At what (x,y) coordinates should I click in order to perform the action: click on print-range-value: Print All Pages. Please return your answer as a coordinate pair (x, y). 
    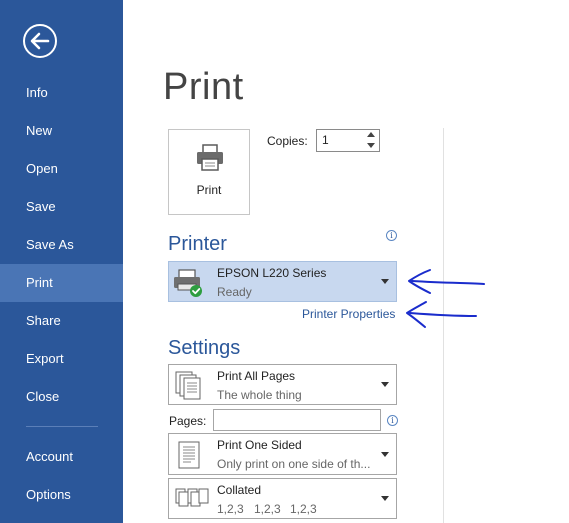
    Looking at the image, I should click on (256, 376).